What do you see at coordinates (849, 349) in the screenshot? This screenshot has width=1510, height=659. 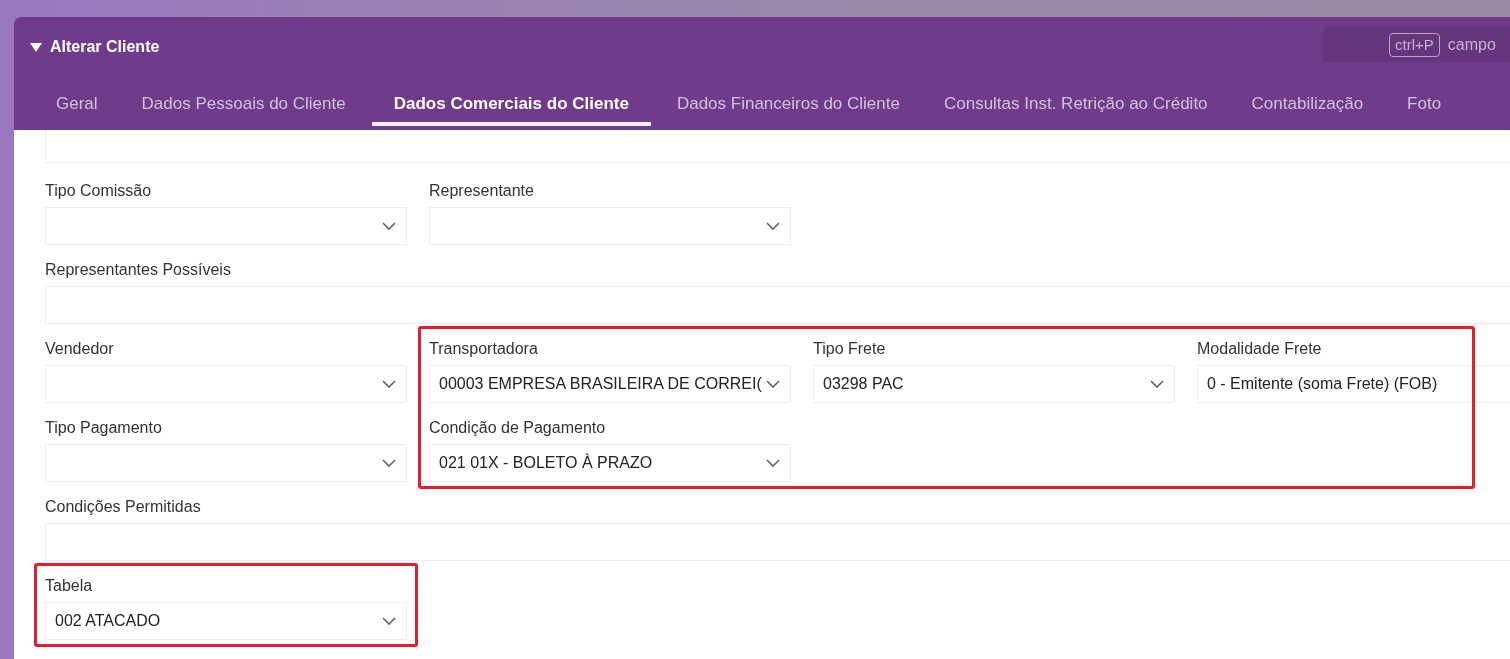 I see `field-label: Tipo Frete` at bounding box center [849, 349].